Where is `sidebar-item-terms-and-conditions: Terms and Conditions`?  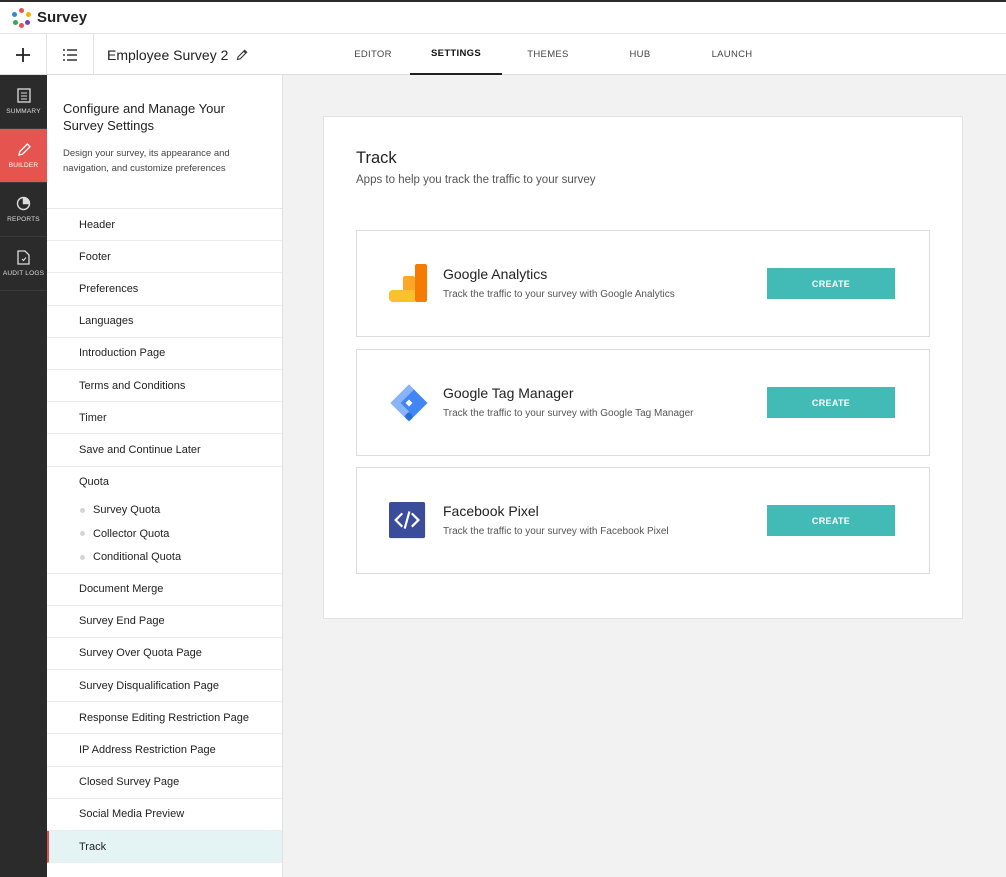 sidebar-item-terms-and-conditions: Terms and Conditions is located at coordinates (164, 386).